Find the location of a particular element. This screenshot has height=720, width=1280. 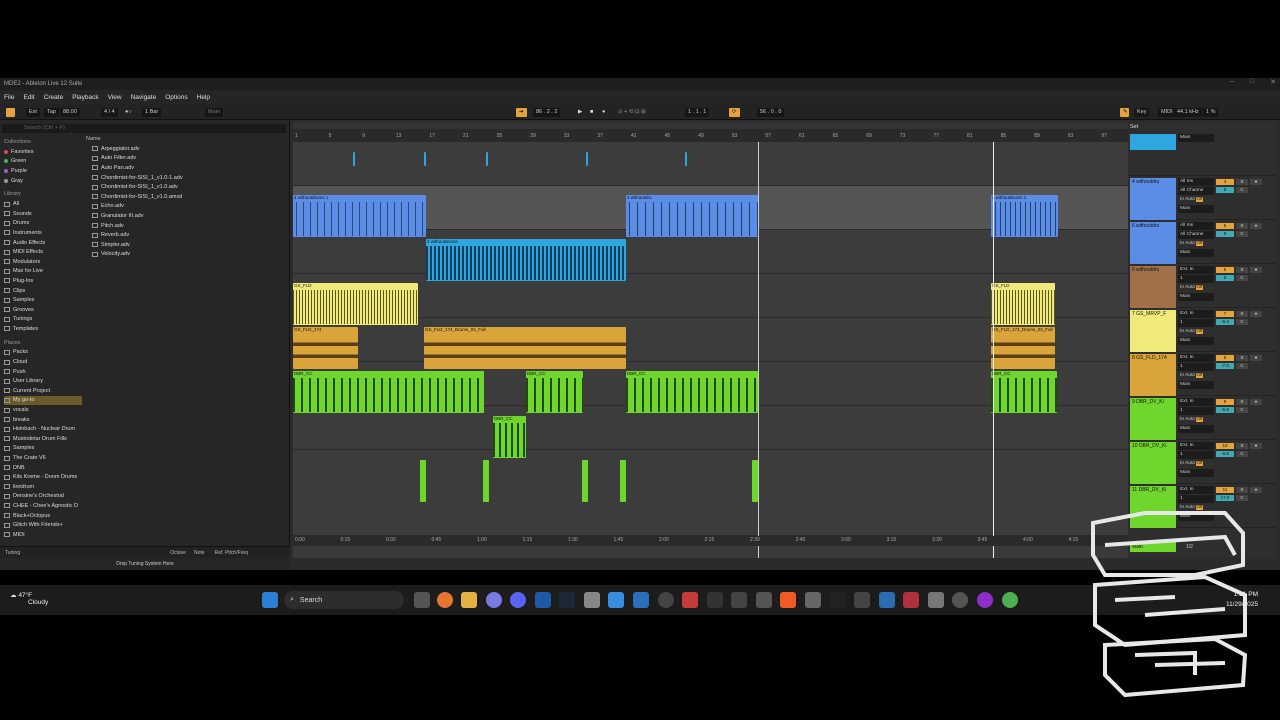

minimize-icon: – is located at coordinates (1232, 82).